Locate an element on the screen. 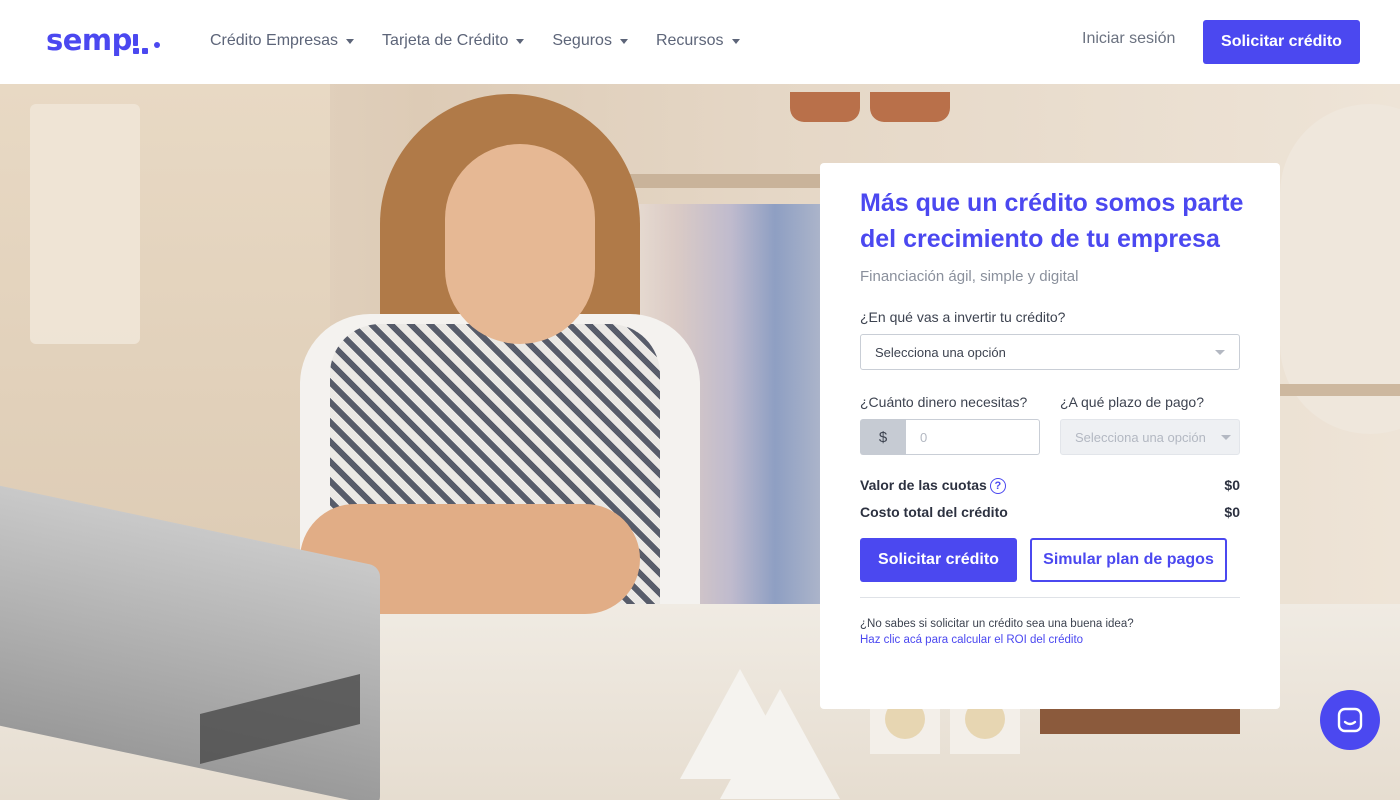  form-subtitle: Financiación ágil, simple y digital is located at coordinates (969, 276).